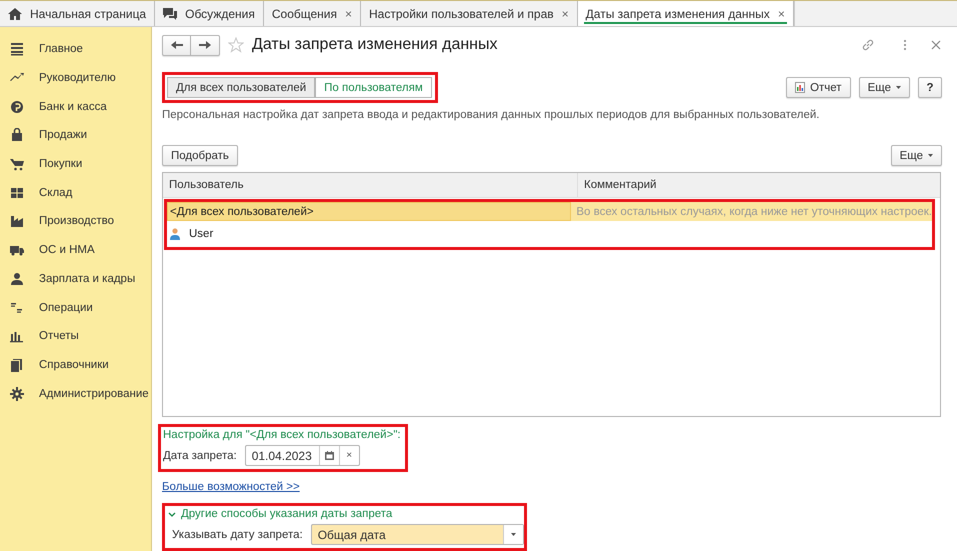 This screenshot has height=551, width=957. Describe the element at coordinates (370, 185) in the screenshot. I see `column-header: Пользователь` at that location.